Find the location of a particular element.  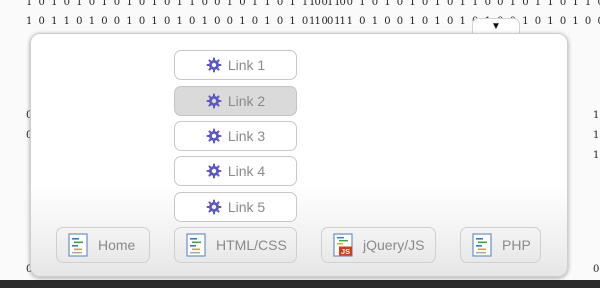

nav-html-css-button: HTML/CSS is located at coordinates (235, 245).